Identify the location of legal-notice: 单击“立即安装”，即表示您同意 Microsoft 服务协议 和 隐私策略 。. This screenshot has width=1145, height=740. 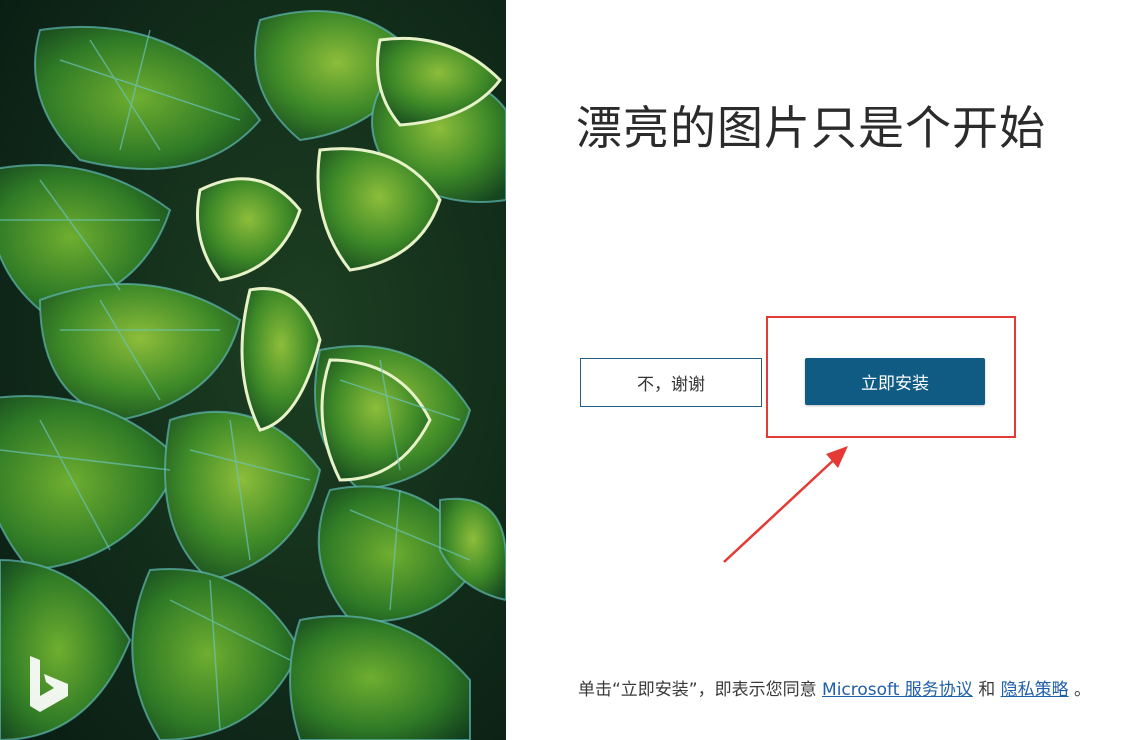
(838, 690).